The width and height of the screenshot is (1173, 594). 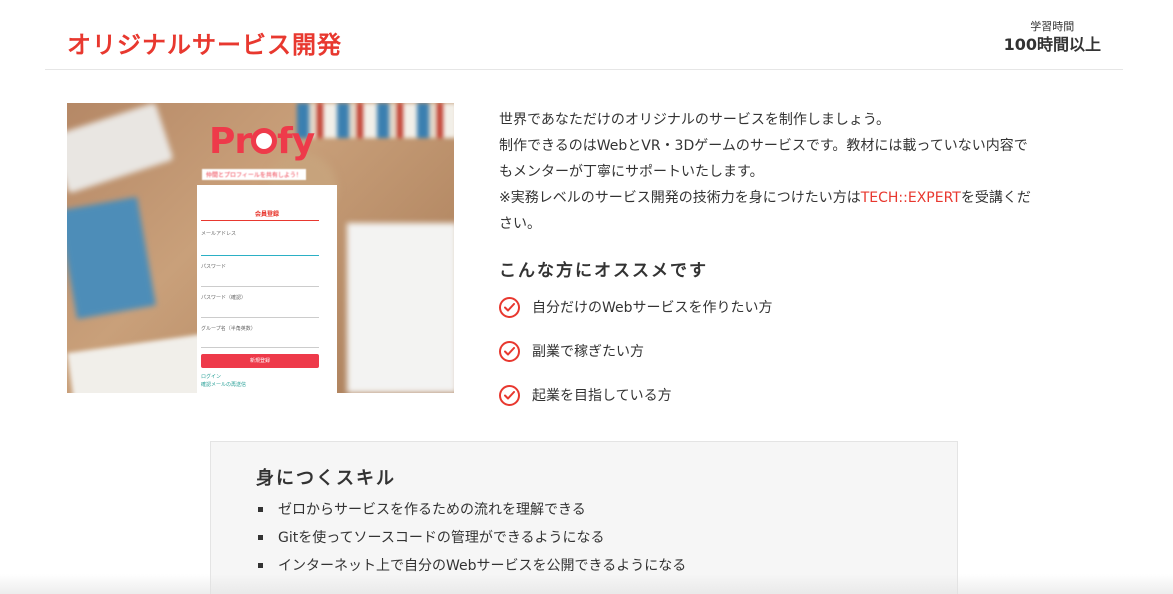 I want to click on logo-o-mark, so click(x=264, y=141).